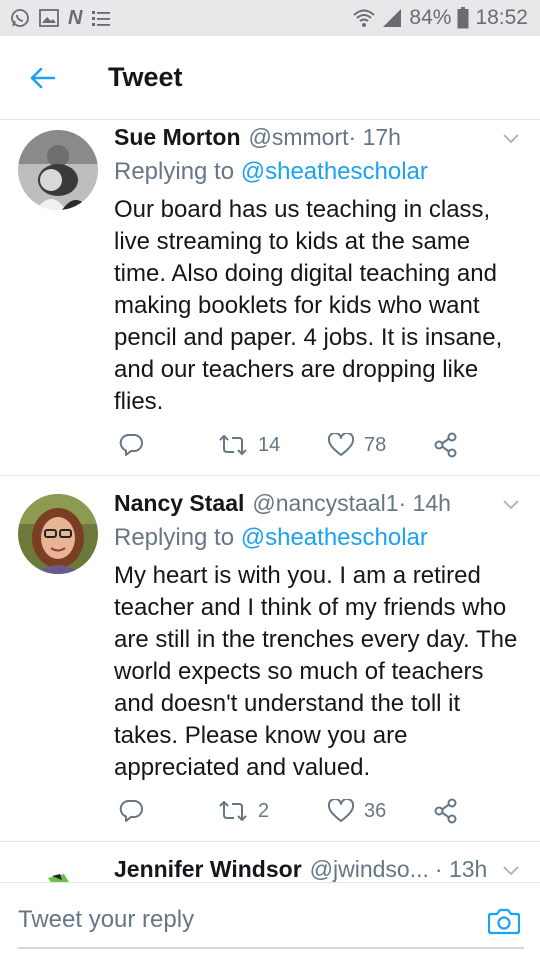 Image resolution: width=540 pixels, height=960 pixels. Describe the element at coordinates (20, 18) in the screenshot. I see `whatsapp-icon` at that location.